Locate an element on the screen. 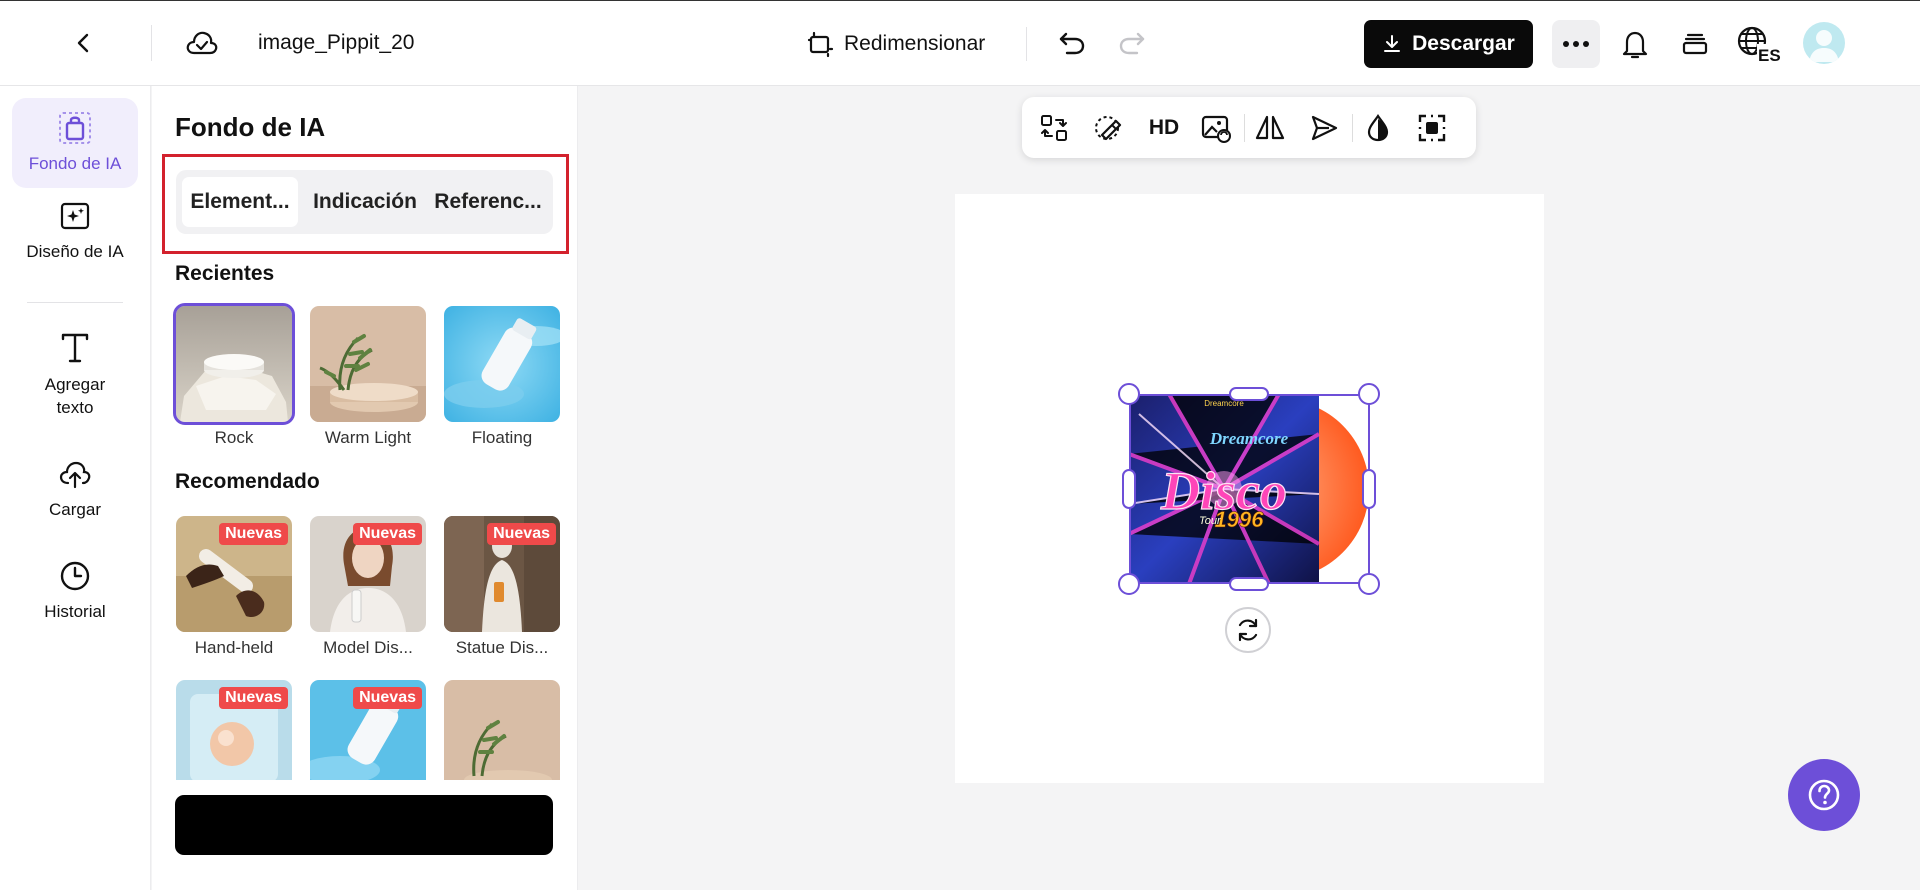 The width and height of the screenshot is (1920, 890). replace-tool is located at coordinates (1054, 128).